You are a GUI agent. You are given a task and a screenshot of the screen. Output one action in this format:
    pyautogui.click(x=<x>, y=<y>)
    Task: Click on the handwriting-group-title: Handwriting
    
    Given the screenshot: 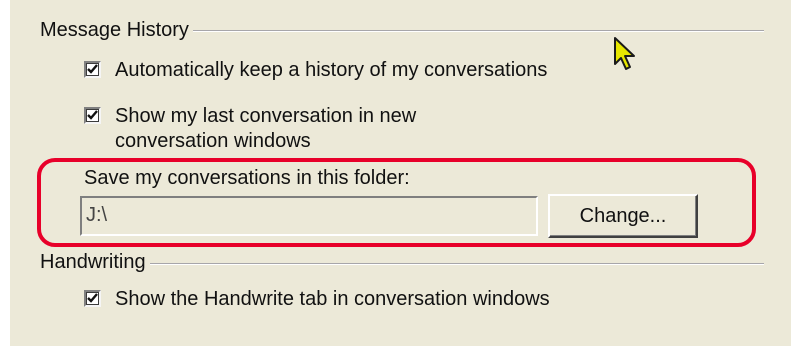 What is the action you would take?
    pyautogui.click(x=93, y=262)
    